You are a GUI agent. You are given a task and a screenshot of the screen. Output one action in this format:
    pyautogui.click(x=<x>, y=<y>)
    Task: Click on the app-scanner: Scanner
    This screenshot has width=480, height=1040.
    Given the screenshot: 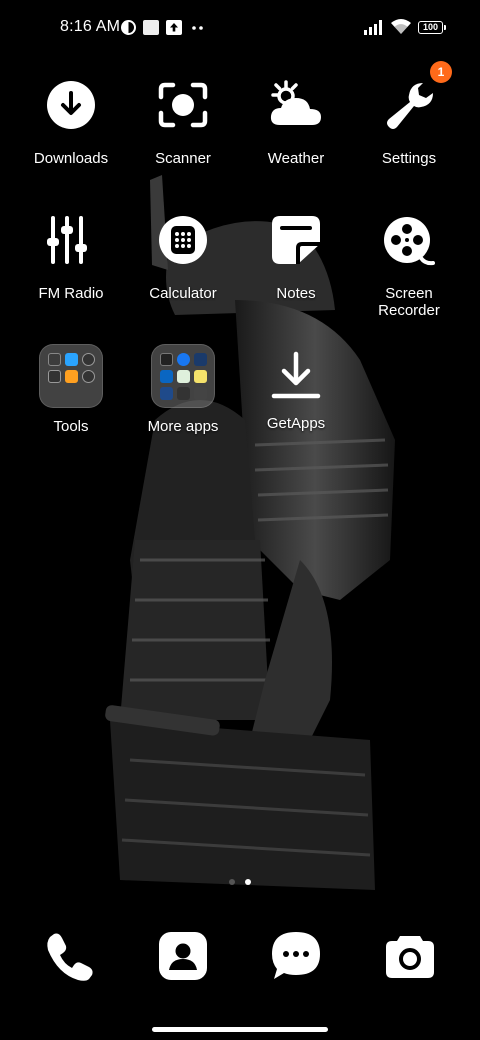 What is the action you would take?
    pyautogui.click(x=183, y=123)
    